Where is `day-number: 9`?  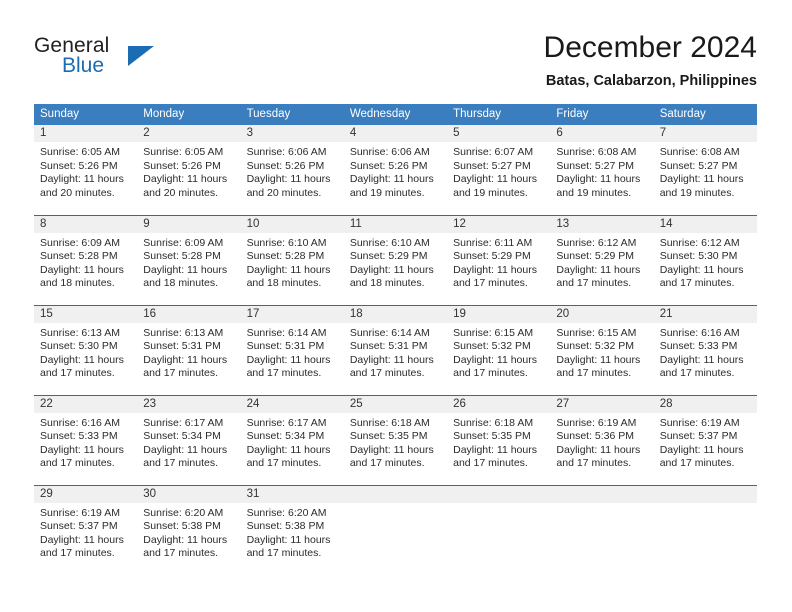
day-number: 9 is located at coordinates (189, 224).